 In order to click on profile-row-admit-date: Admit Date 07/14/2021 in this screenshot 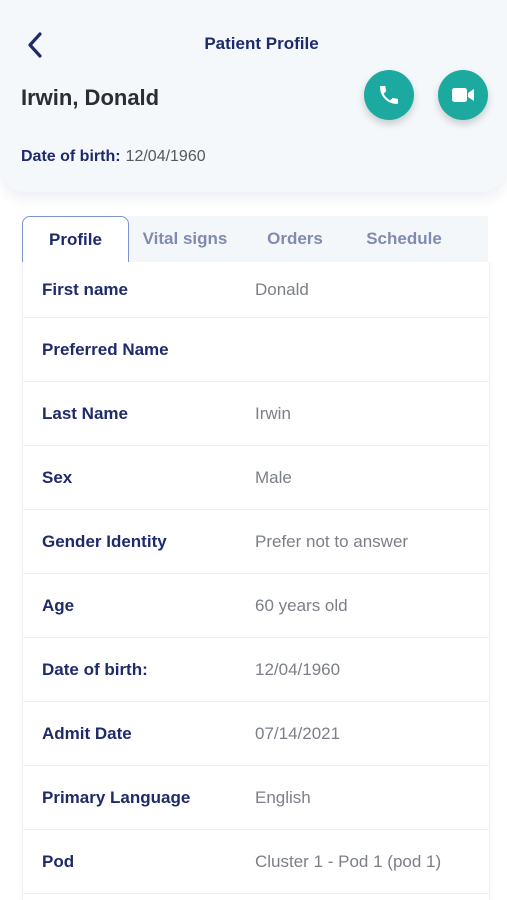, I will do `click(256, 734)`.